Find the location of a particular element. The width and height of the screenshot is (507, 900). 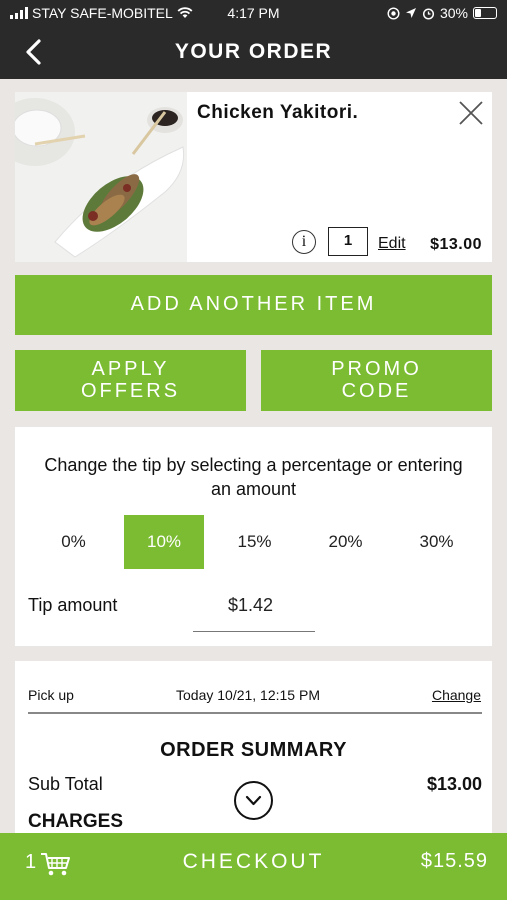

battery-percent: 30% is located at coordinates (453, 13).